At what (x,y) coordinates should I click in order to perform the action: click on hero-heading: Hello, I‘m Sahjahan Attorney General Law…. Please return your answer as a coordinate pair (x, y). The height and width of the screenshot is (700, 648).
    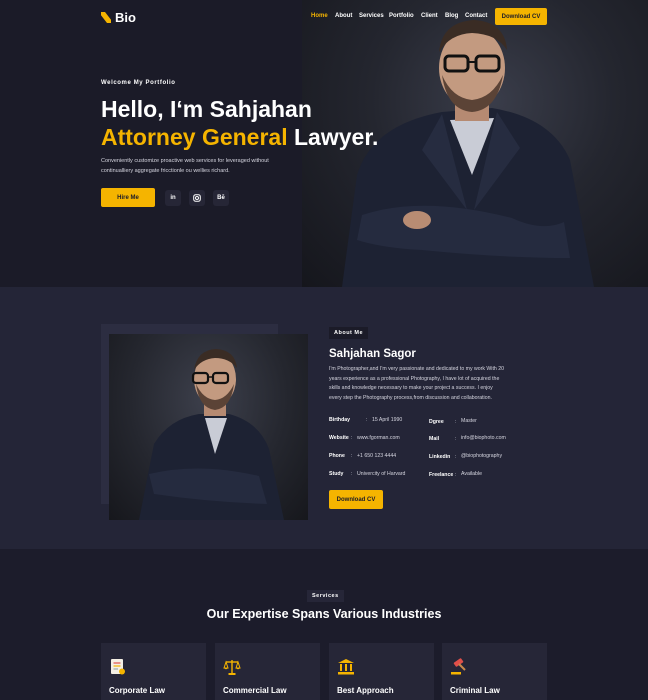
    Looking at the image, I should click on (239, 123).